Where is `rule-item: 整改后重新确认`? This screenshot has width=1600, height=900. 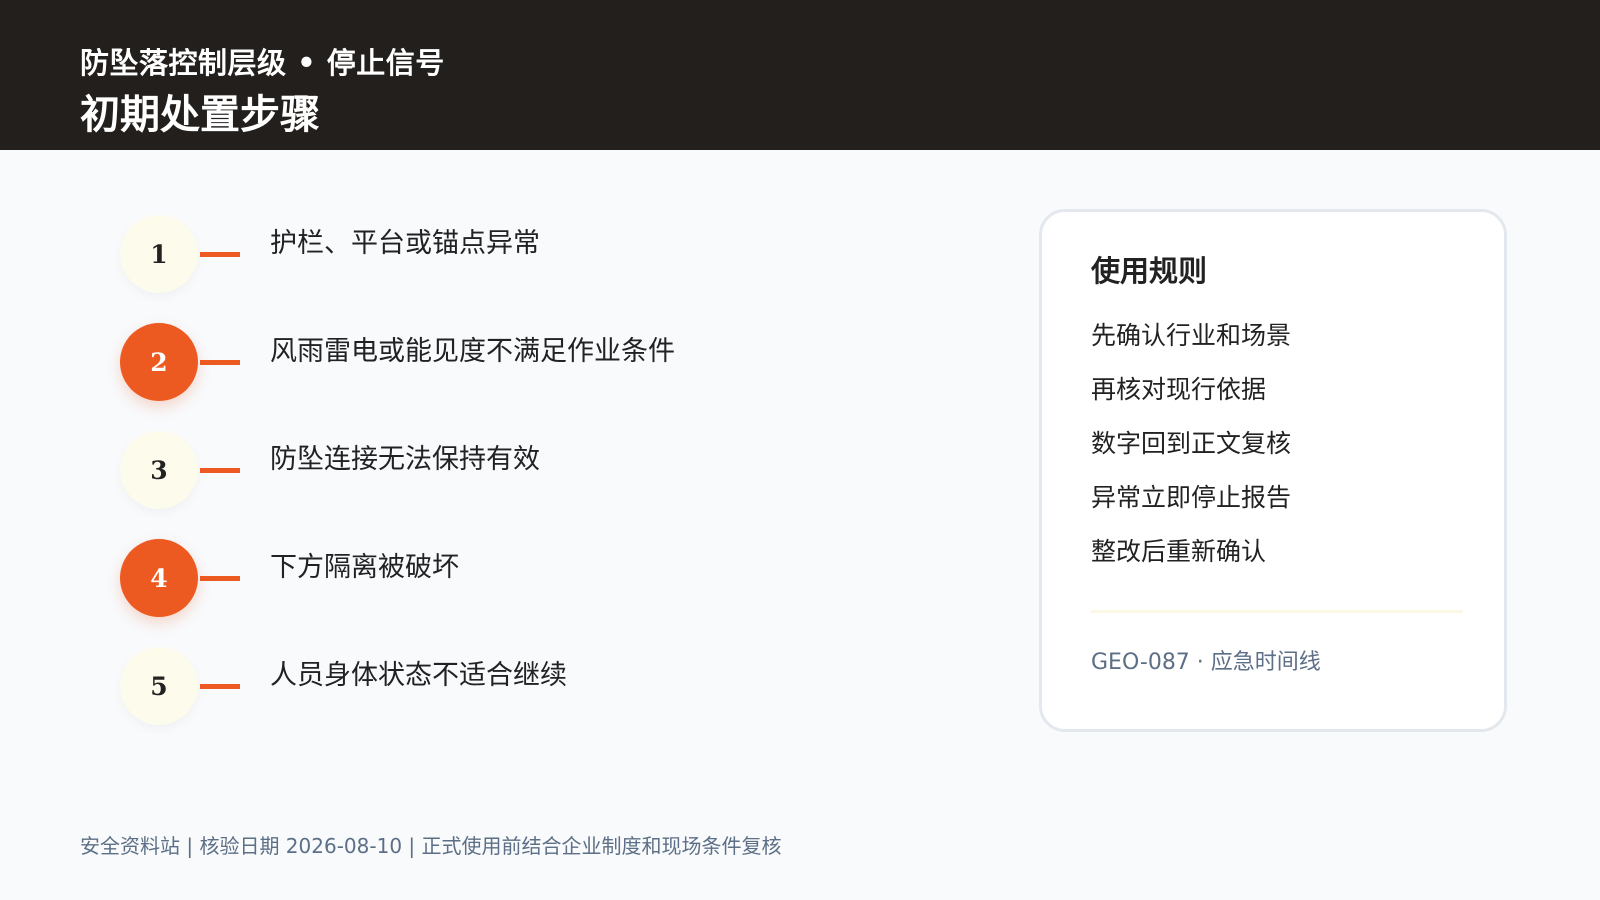 rule-item: 整改后重新确认 is located at coordinates (1179, 551).